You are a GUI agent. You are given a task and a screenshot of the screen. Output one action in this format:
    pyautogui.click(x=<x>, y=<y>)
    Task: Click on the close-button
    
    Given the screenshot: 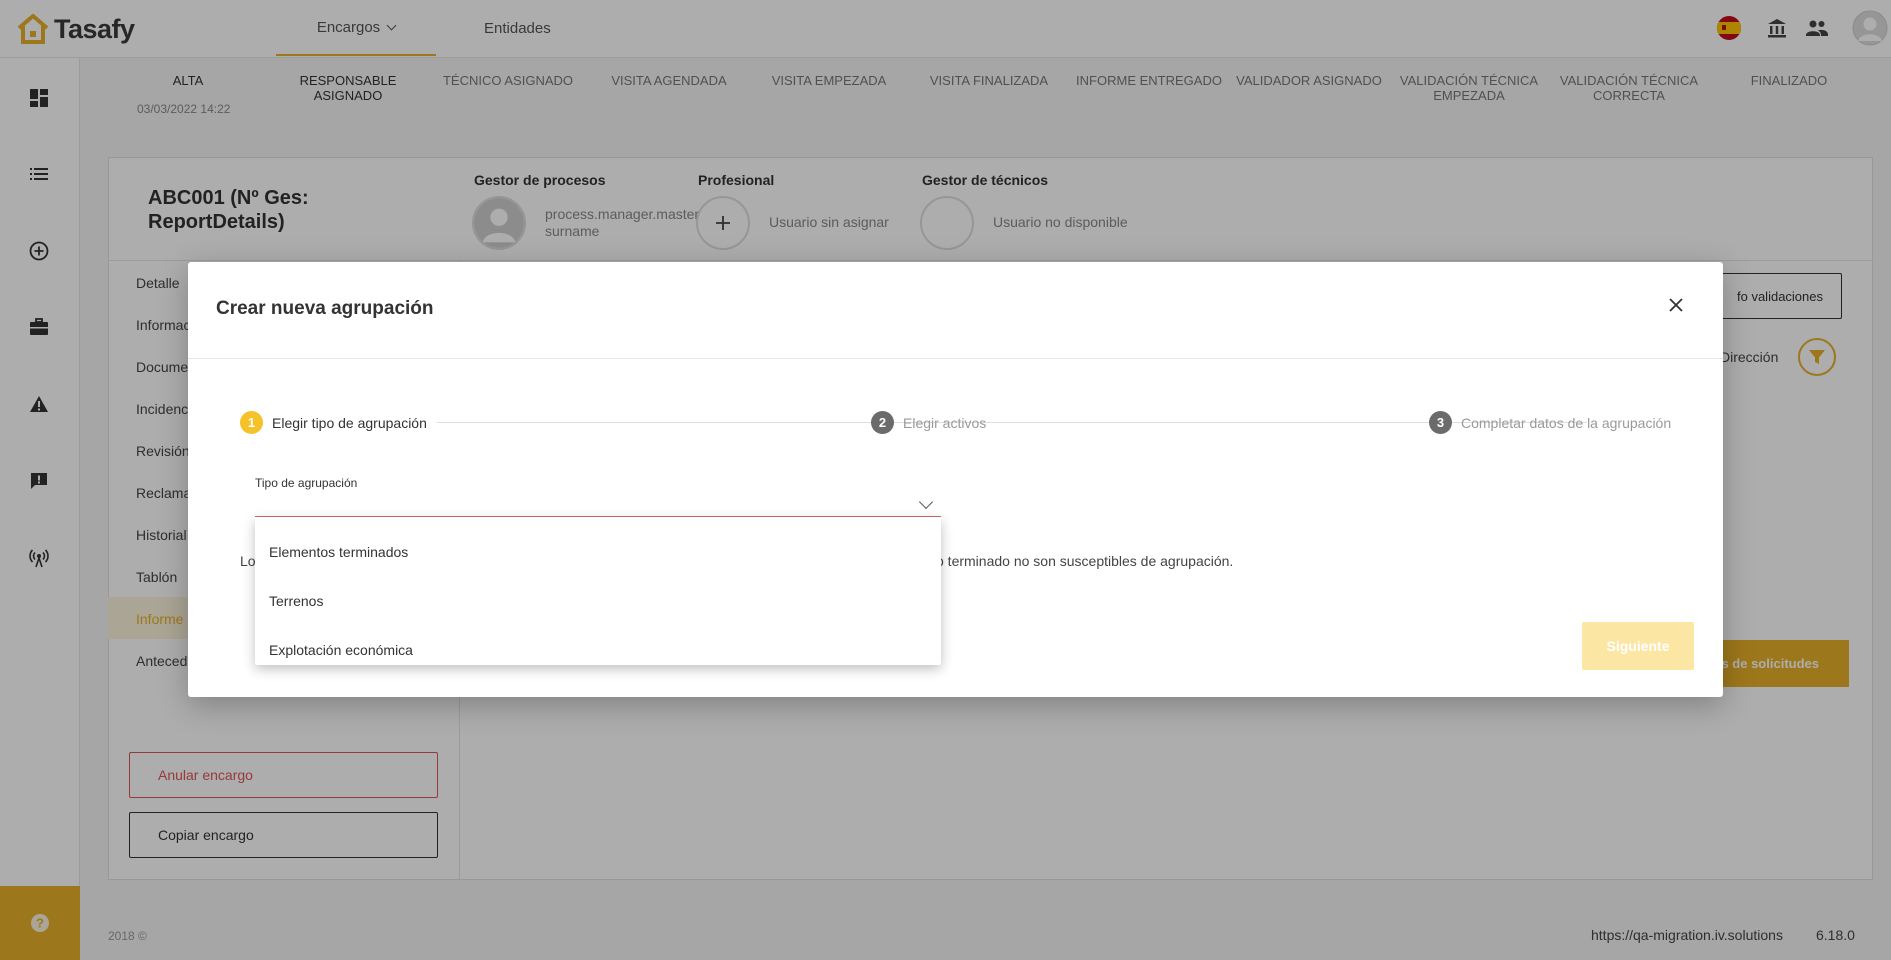 What is the action you would take?
    pyautogui.click(x=1676, y=305)
    